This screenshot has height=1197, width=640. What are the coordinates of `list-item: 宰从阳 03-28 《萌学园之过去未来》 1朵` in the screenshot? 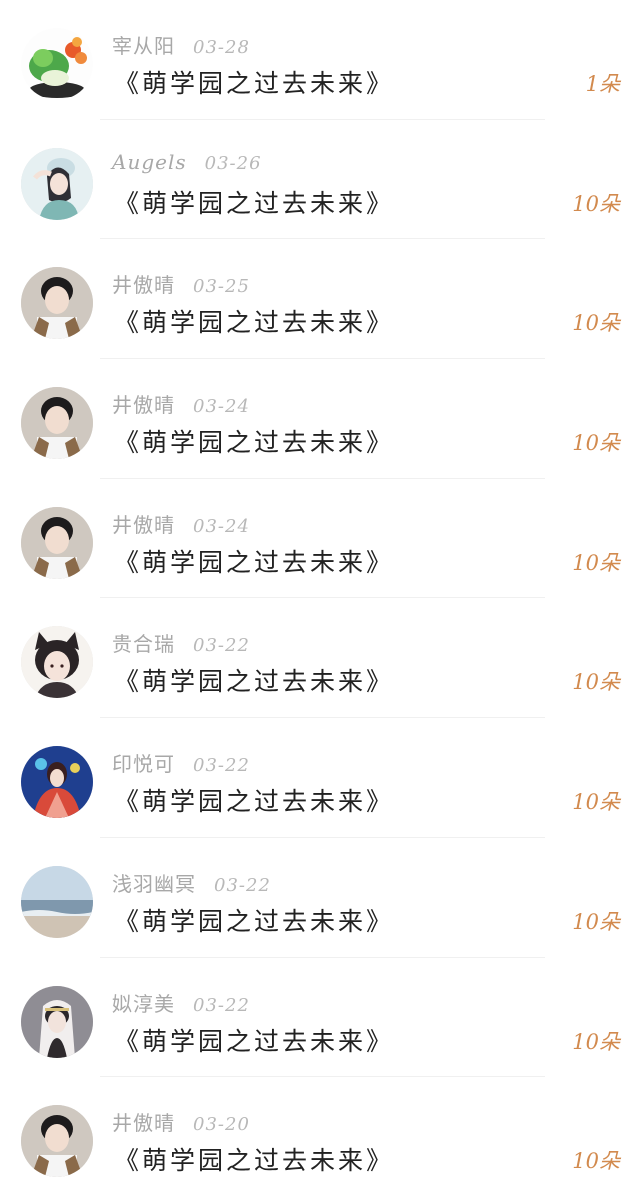 It's located at (320, 60).